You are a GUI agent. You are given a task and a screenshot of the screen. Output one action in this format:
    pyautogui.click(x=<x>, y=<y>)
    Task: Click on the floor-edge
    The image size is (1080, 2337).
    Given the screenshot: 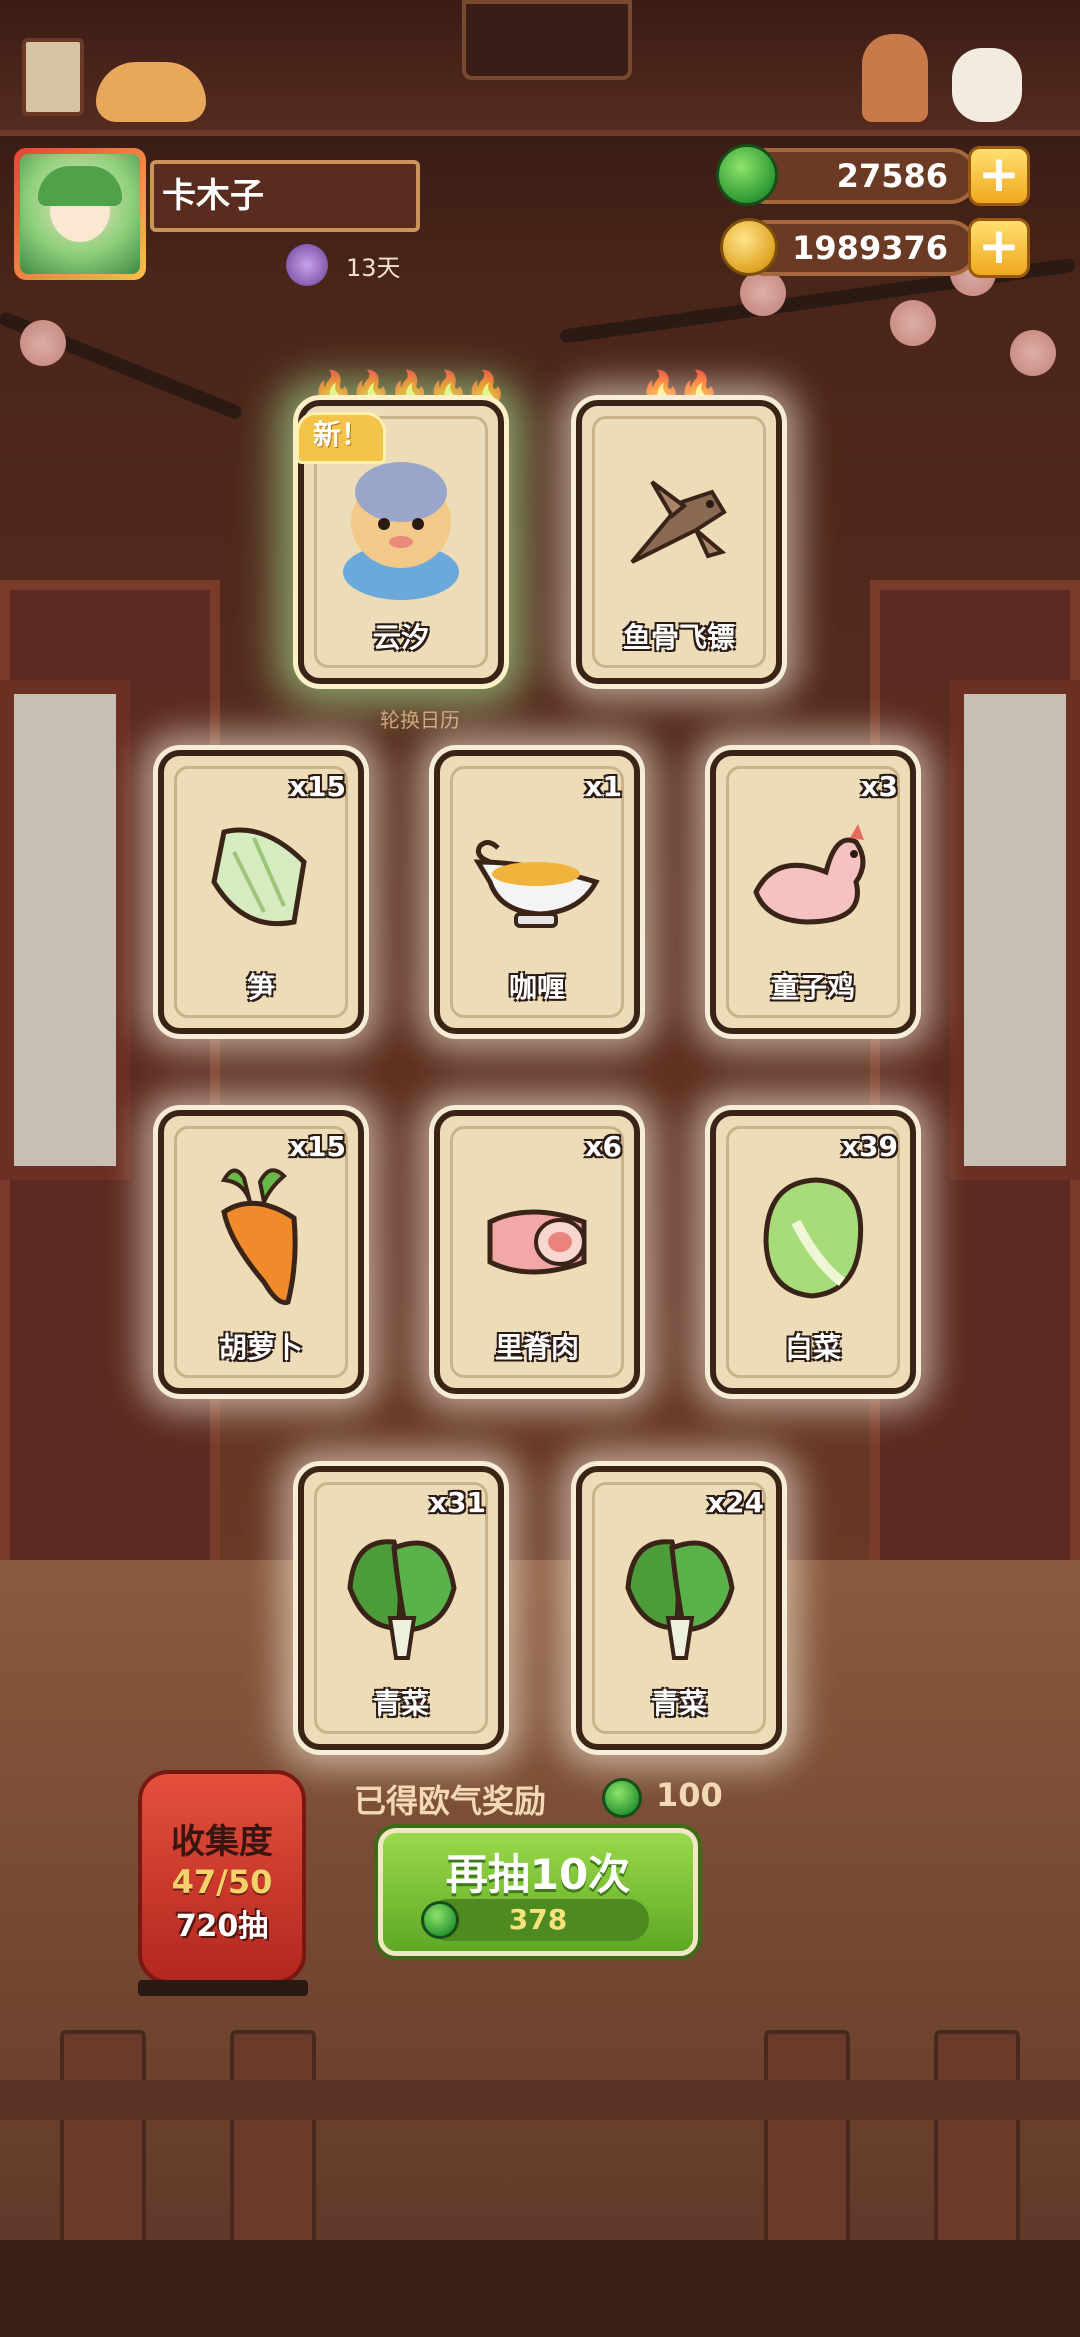 What is the action you would take?
    pyautogui.click(x=540, y=2288)
    